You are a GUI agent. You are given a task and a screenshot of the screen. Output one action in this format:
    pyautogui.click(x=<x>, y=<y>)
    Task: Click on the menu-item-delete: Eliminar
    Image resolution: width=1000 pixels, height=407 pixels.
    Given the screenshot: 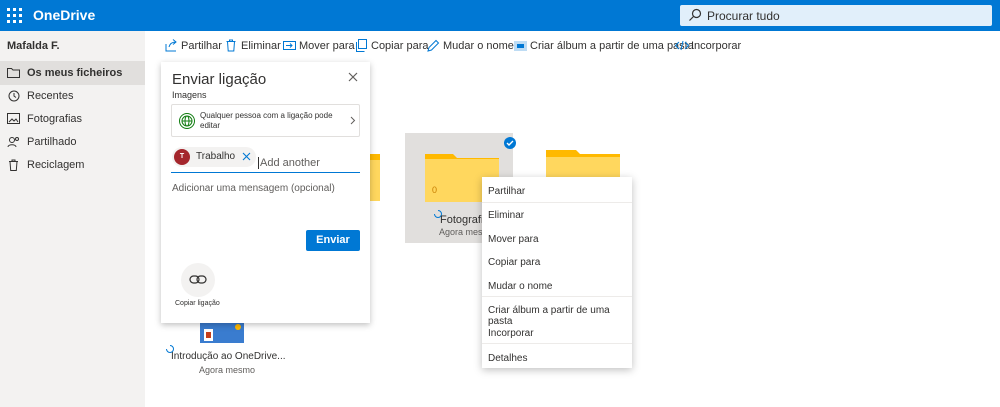 What is the action you would take?
    pyautogui.click(x=557, y=214)
    